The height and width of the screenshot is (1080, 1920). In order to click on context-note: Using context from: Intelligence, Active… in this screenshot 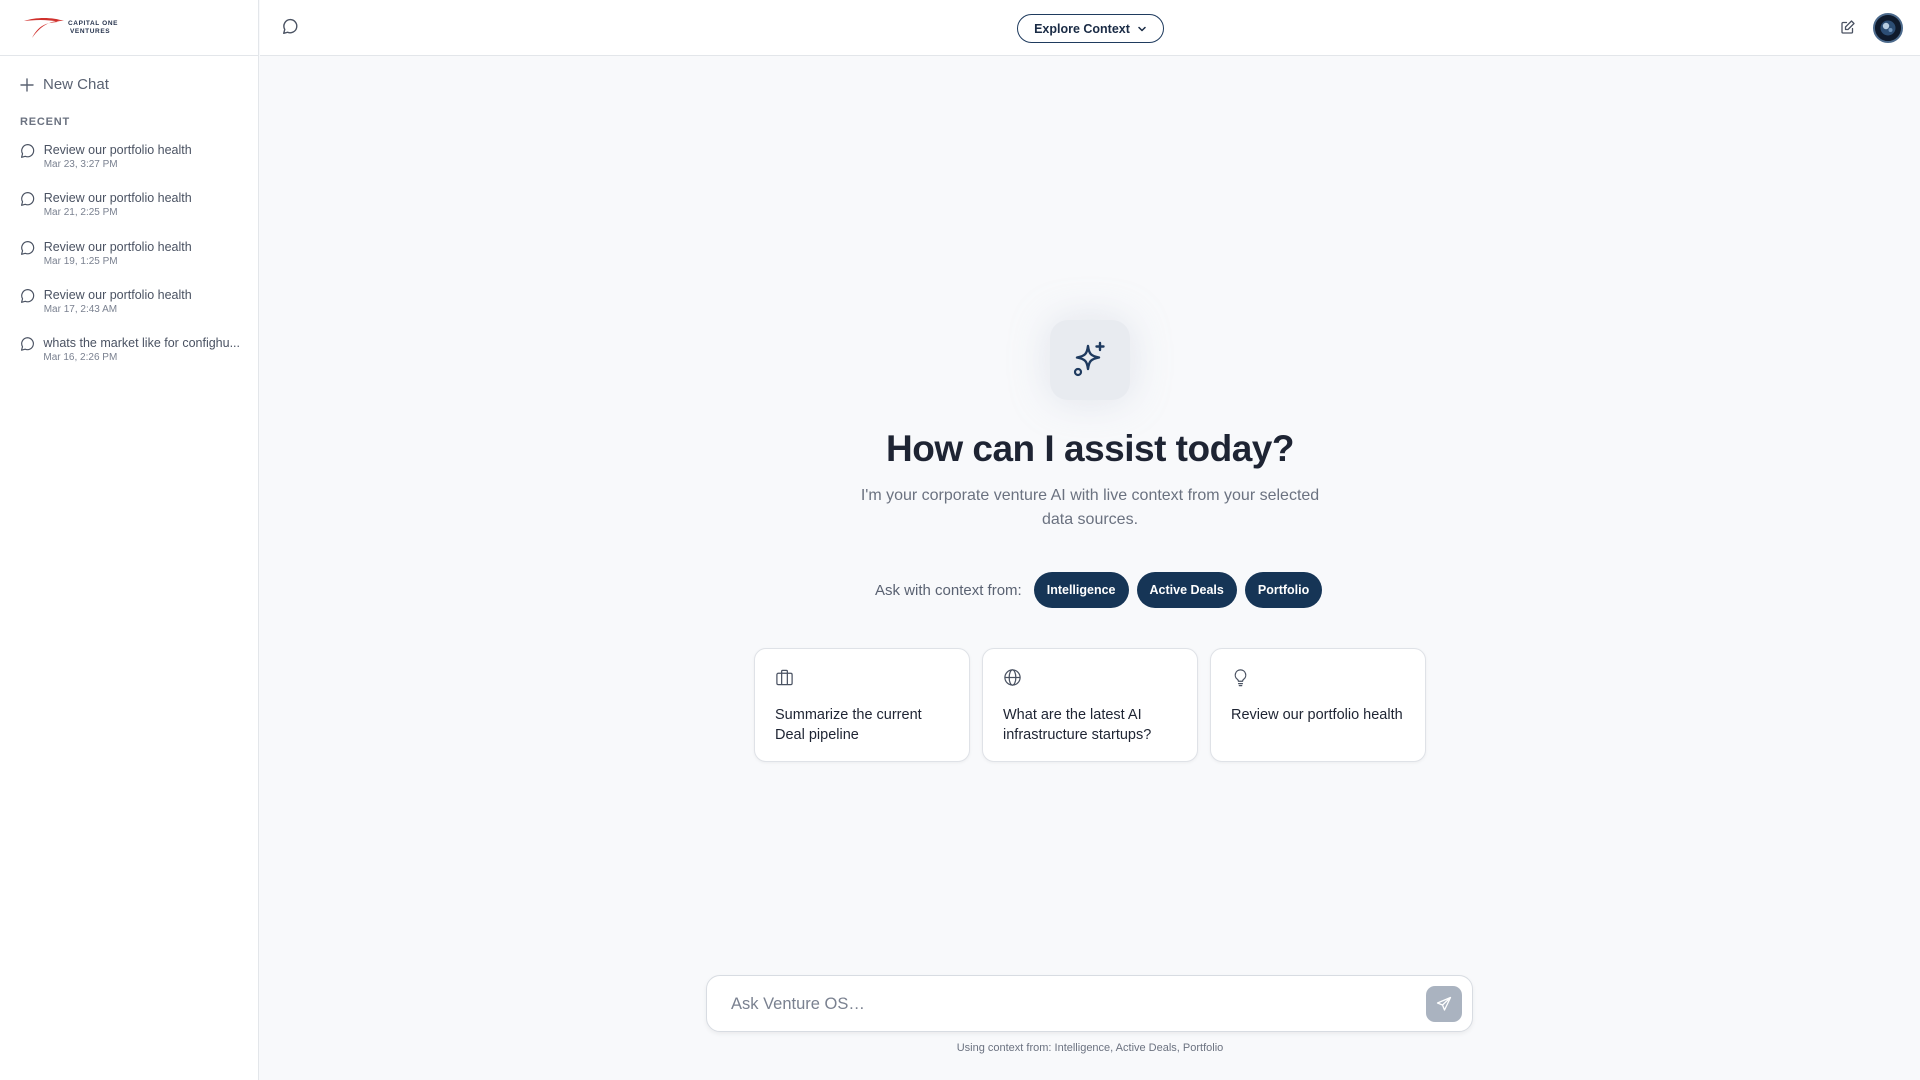, I will do `click(1090, 1048)`.